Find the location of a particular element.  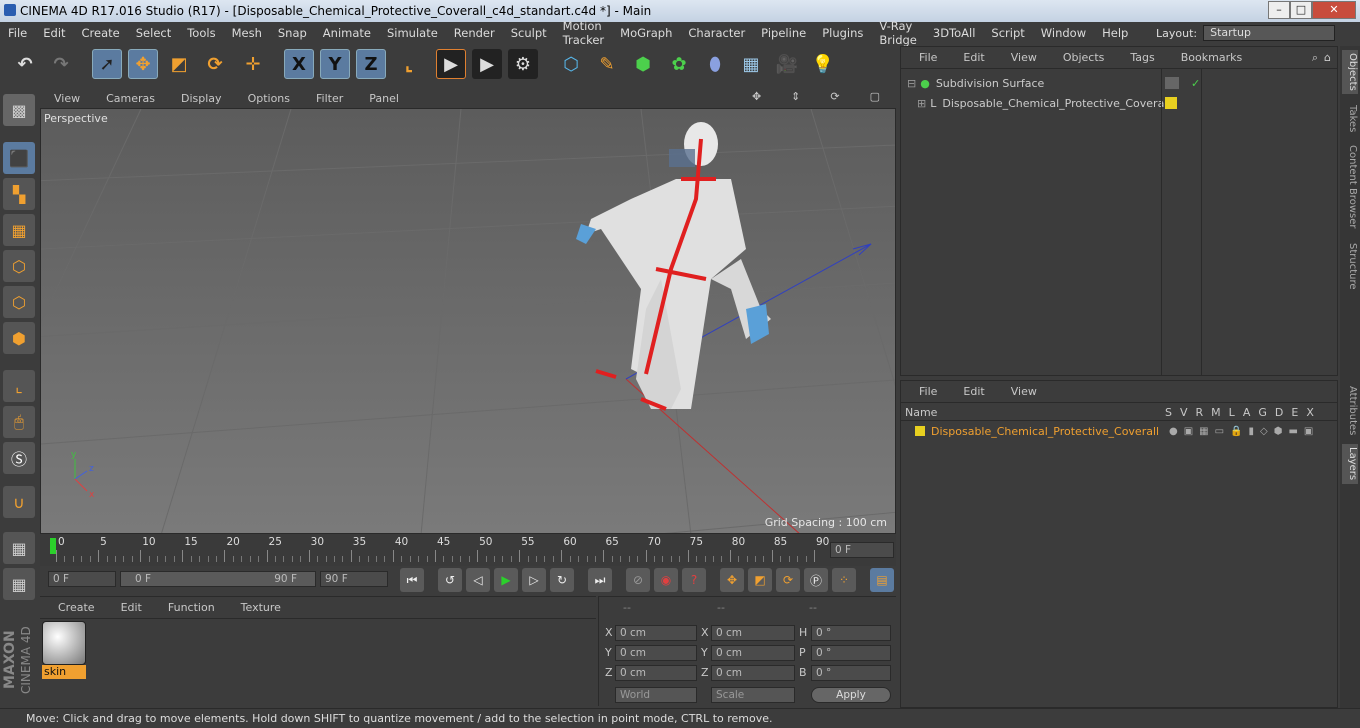

rotate-tool-icon: ⟳ is located at coordinates (215, 64).